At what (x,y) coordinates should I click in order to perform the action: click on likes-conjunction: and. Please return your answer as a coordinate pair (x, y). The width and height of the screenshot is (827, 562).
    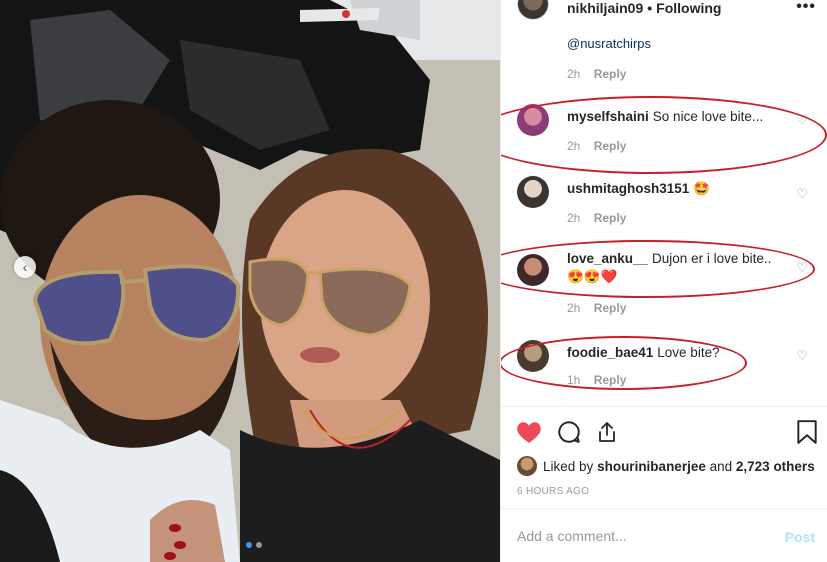
    Looking at the image, I should click on (721, 466).